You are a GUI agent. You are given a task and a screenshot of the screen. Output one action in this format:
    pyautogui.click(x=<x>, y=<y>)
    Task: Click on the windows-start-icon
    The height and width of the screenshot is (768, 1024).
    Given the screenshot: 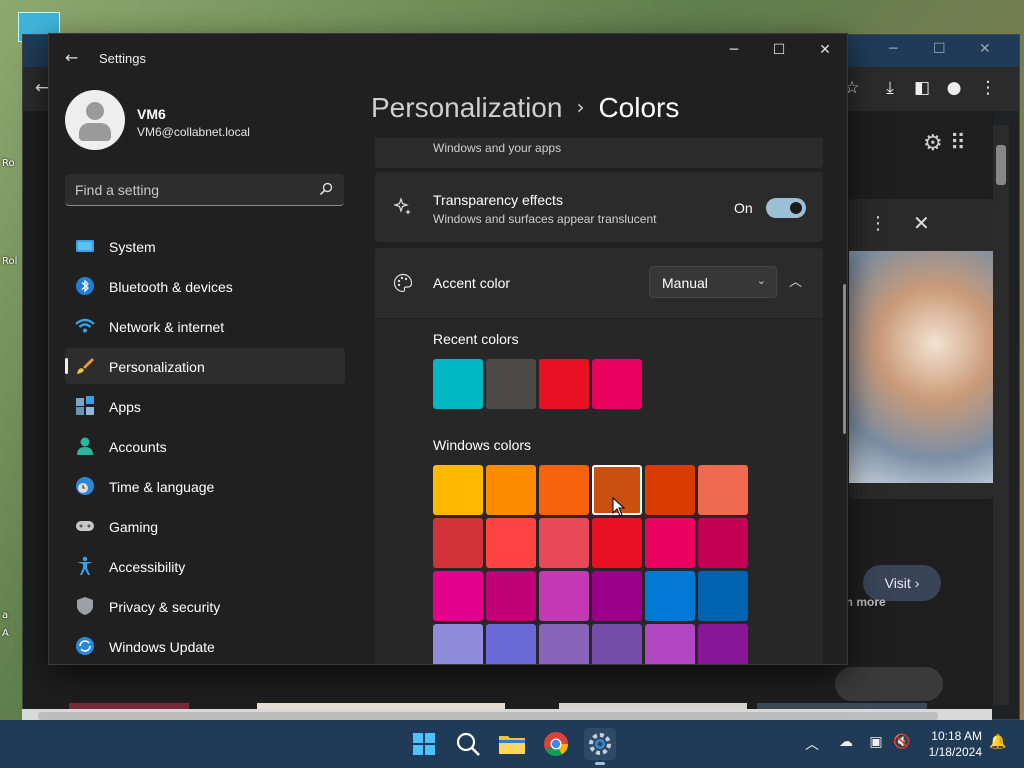 What is the action you would take?
    pyautogui.click(x=424, y=744)
    